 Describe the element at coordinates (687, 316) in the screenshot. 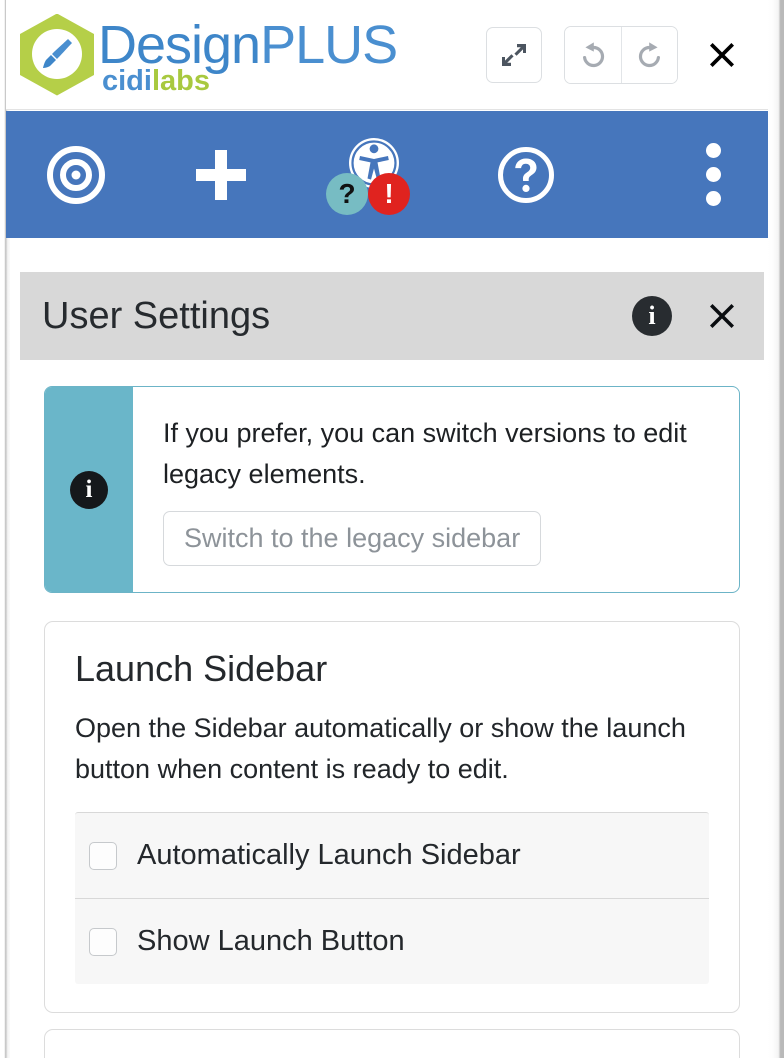

I see `panel-header-actions: i` at that location.